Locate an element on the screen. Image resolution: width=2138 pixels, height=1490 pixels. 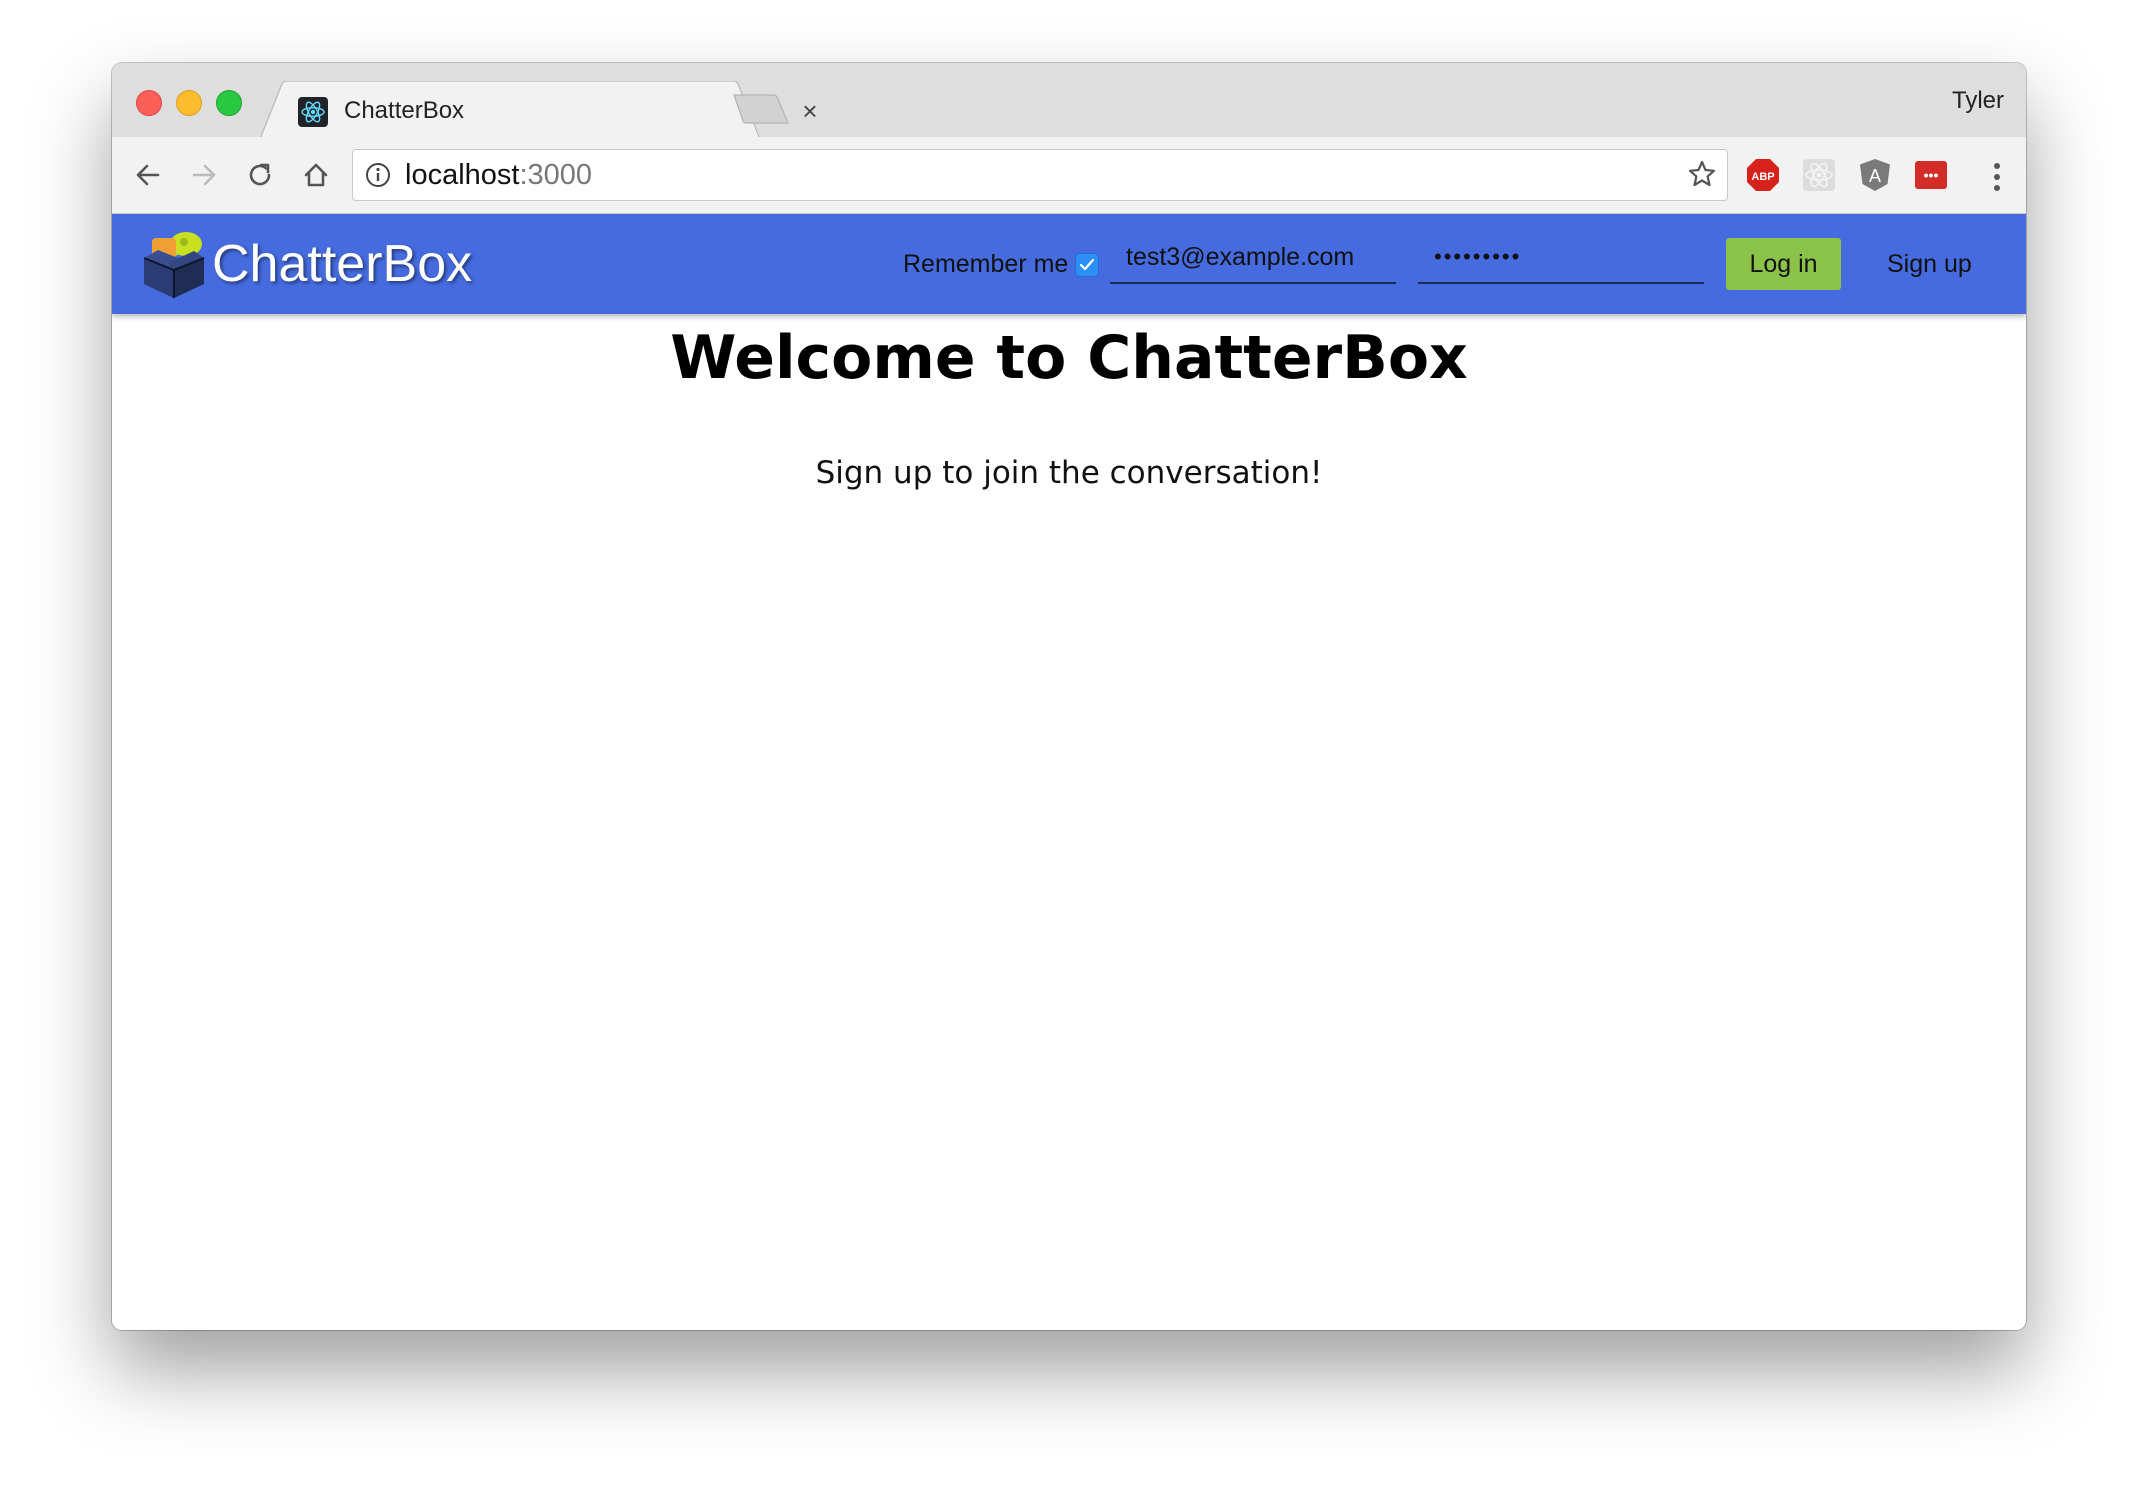
address-url: localhost:3000 is located at coordinates (498, 175).